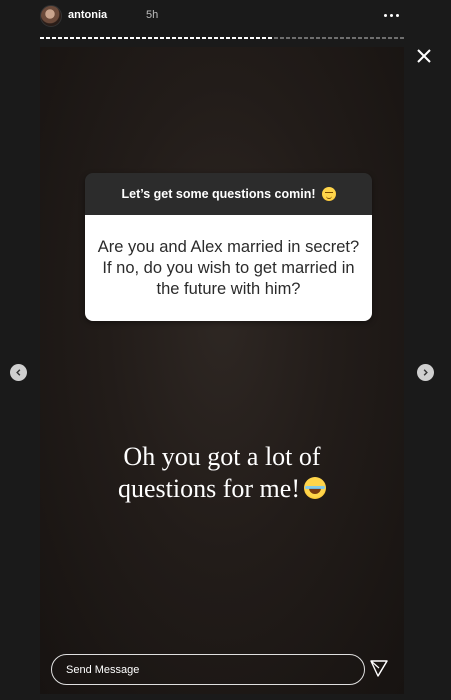  Describe the element at coordinates (391, 15) in the screenshot. I see `more-options-icon` at that location.